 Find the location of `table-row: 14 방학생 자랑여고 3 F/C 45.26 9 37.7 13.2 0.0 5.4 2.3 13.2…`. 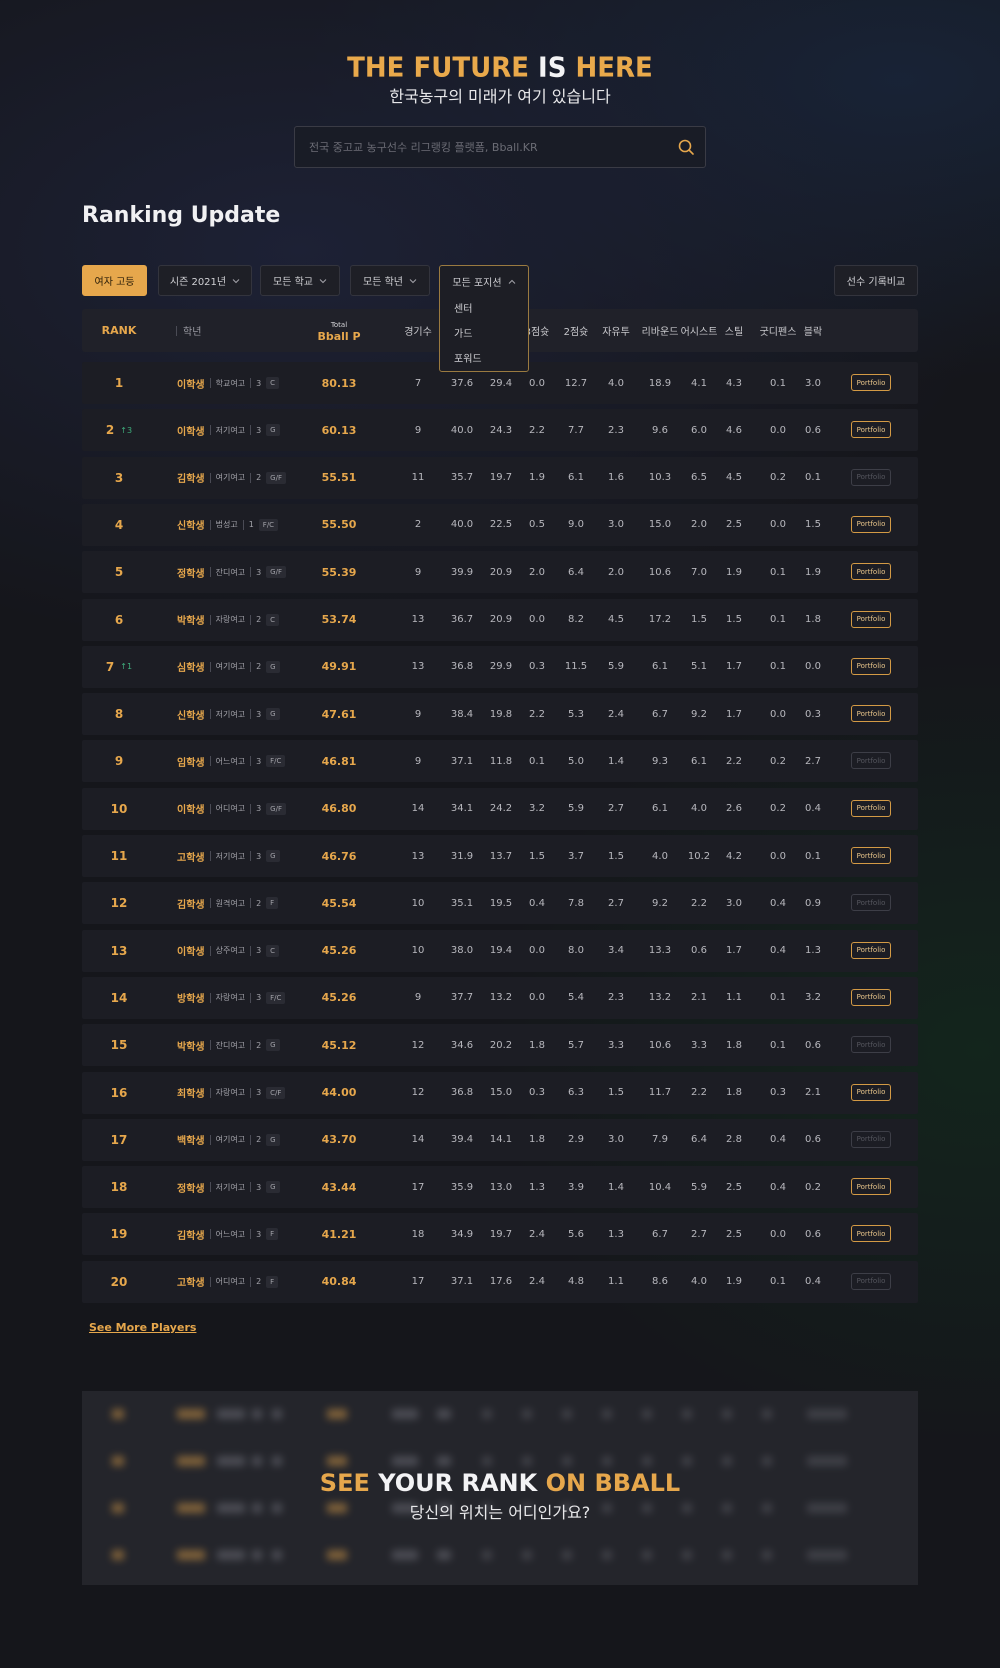

table-row: 14 방학생 자랑여고 3 F/C 45.26 9 37.7 13.2 0.0 5.4 2.3 13.2… is located at coordinates (500, 997).